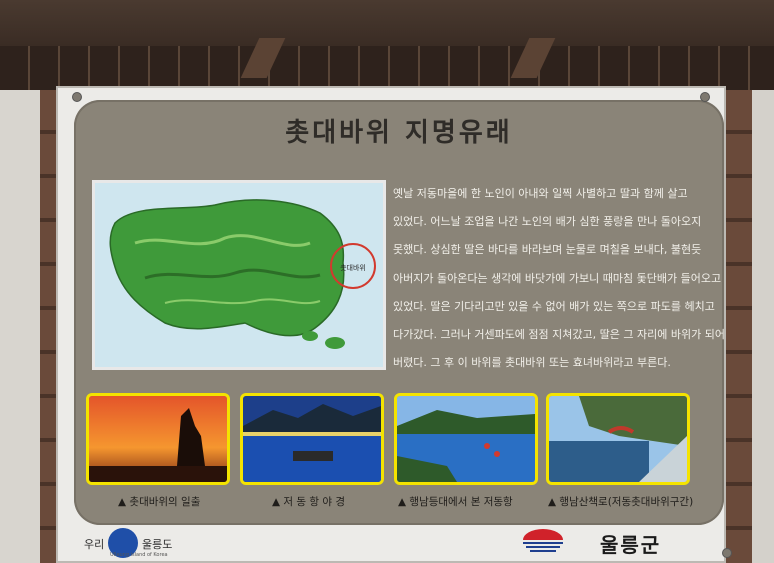  What do you see at coordinates (21, 321) in the screenshot?
I see `concrete-wall-left` at bounding box center [21, 321].